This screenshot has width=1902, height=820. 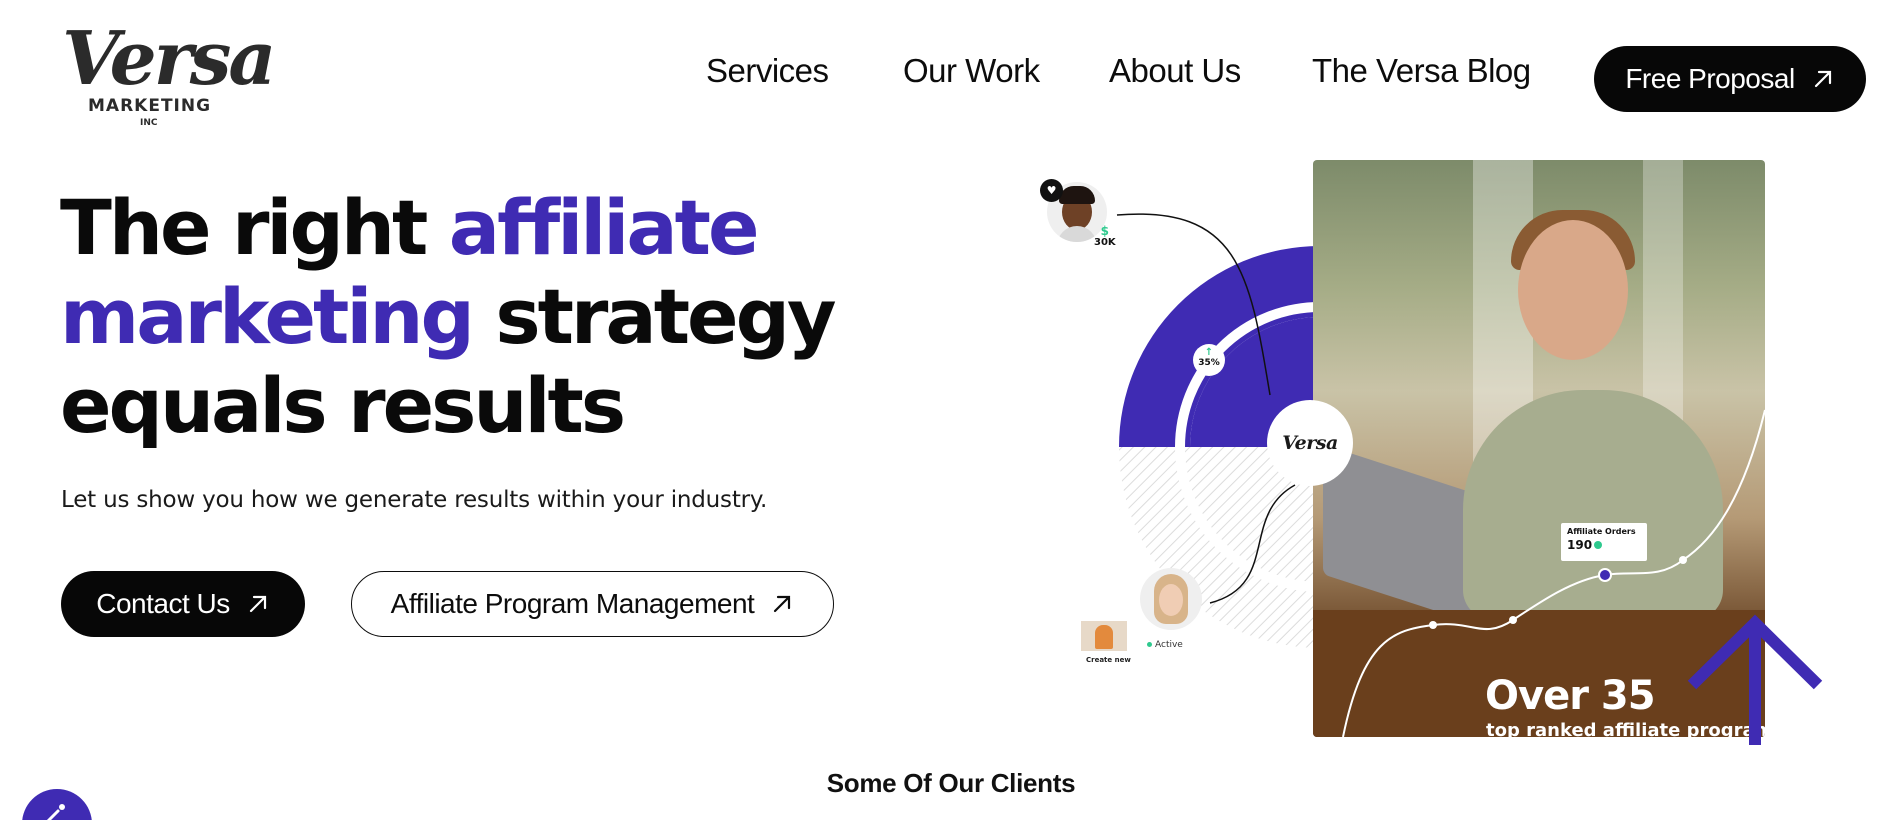 I want to click on hero-title-accent1: affiliate, so click(x=604, y=227).